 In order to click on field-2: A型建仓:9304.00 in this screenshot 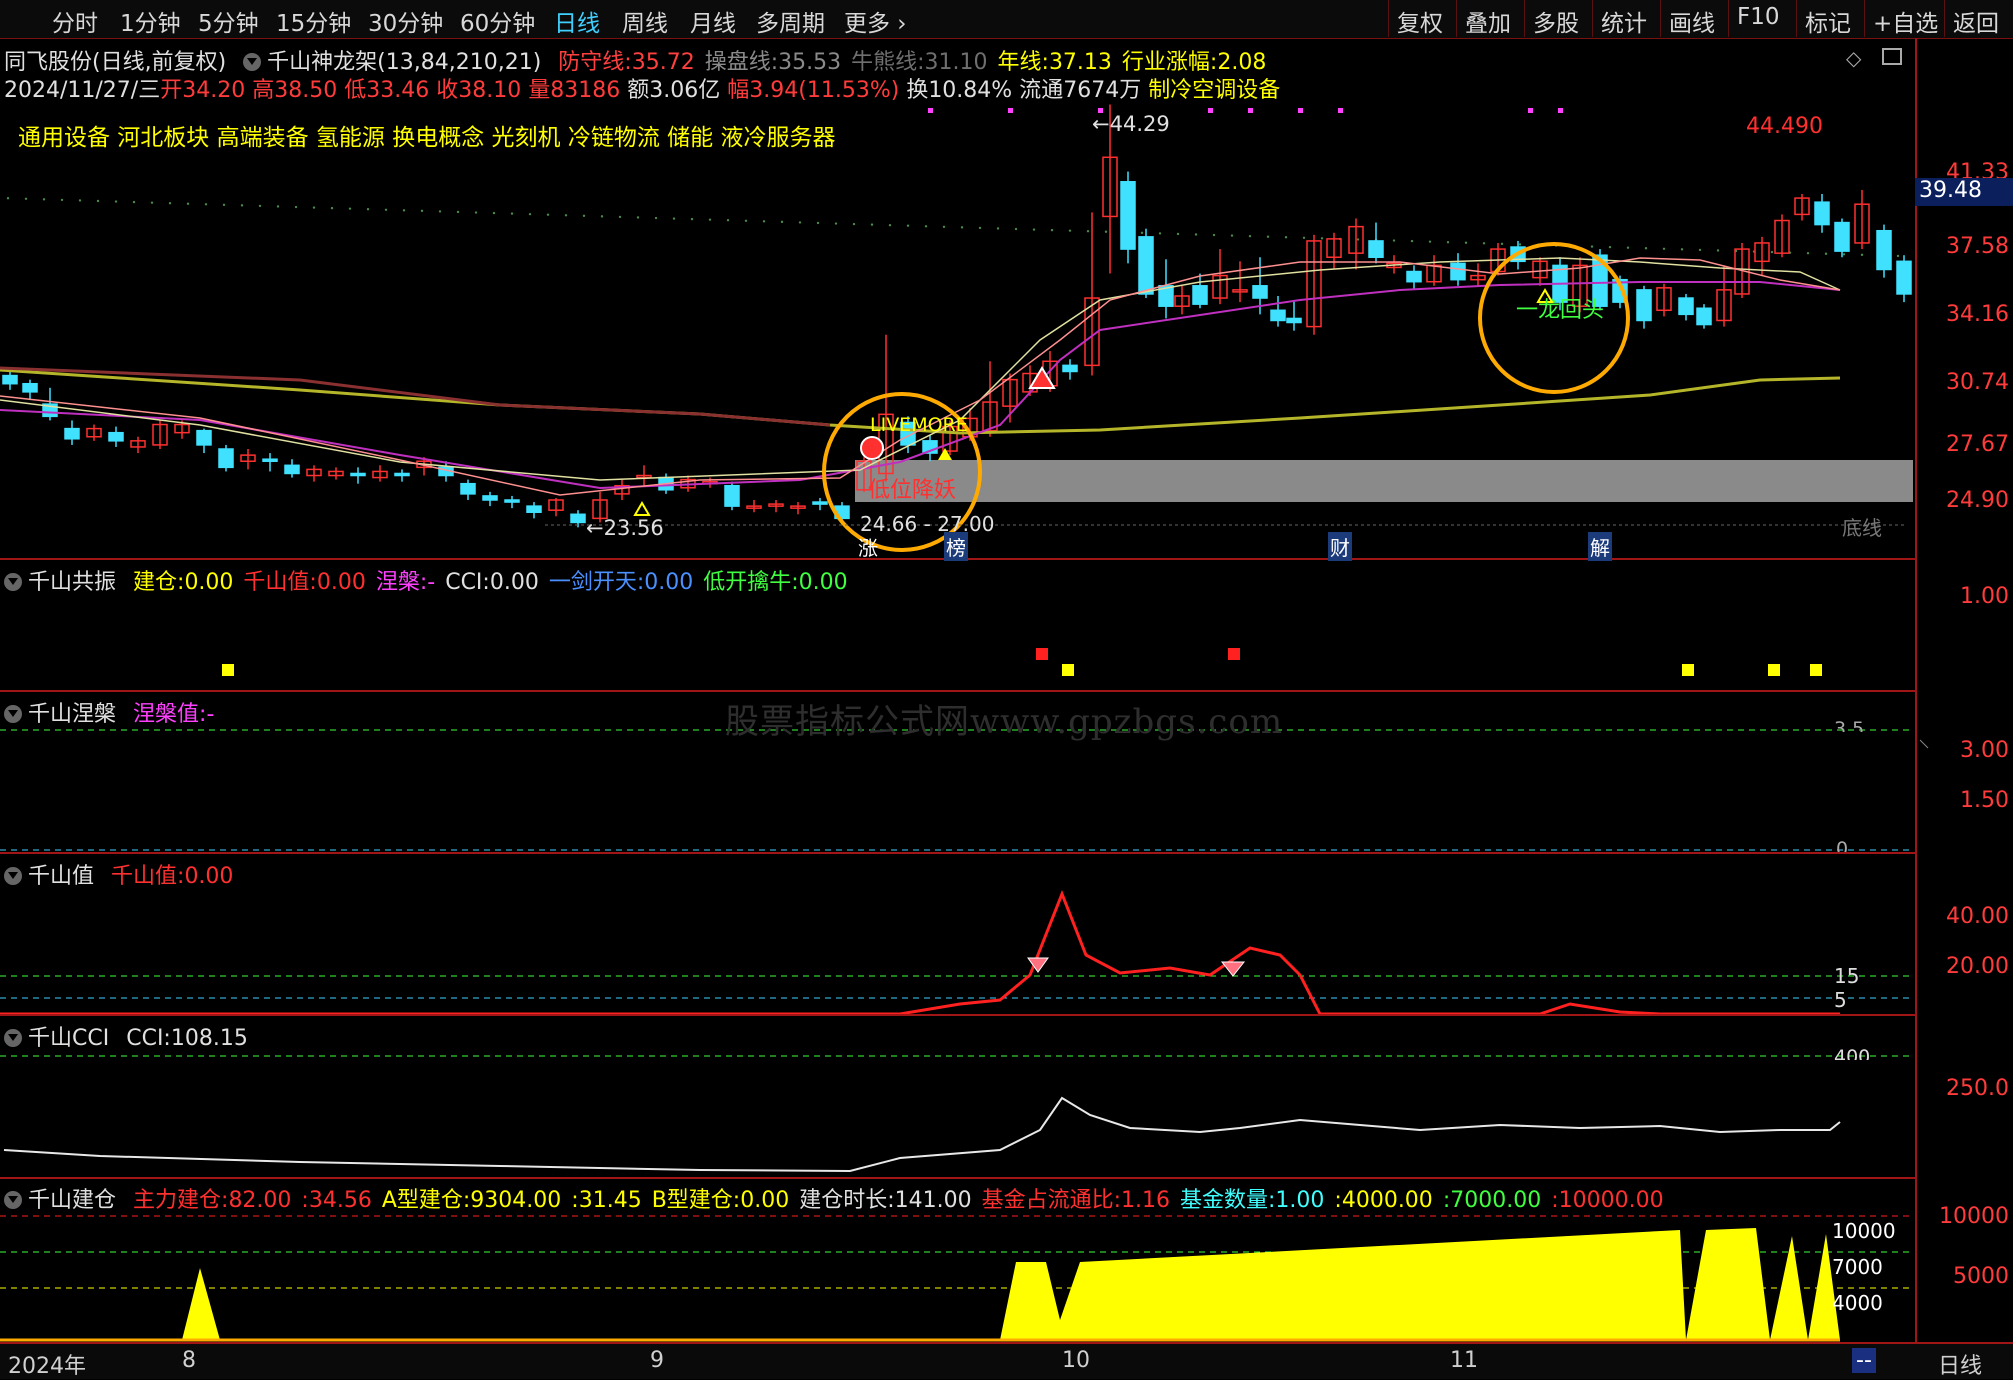, I will do `click(471, 1200)`.